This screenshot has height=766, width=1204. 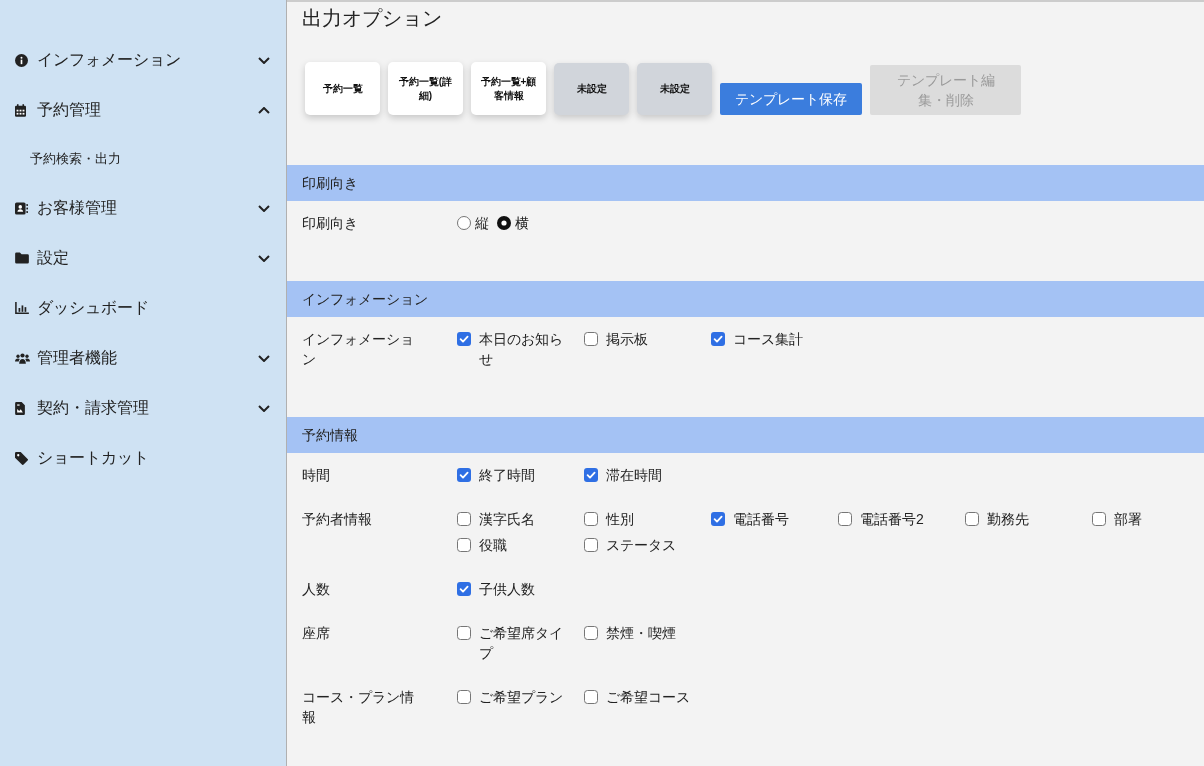 What do you see at coordinates (634, 475) in the screenshot?
I see `option-label: 滞在時間` at bounding box center [634, 475].